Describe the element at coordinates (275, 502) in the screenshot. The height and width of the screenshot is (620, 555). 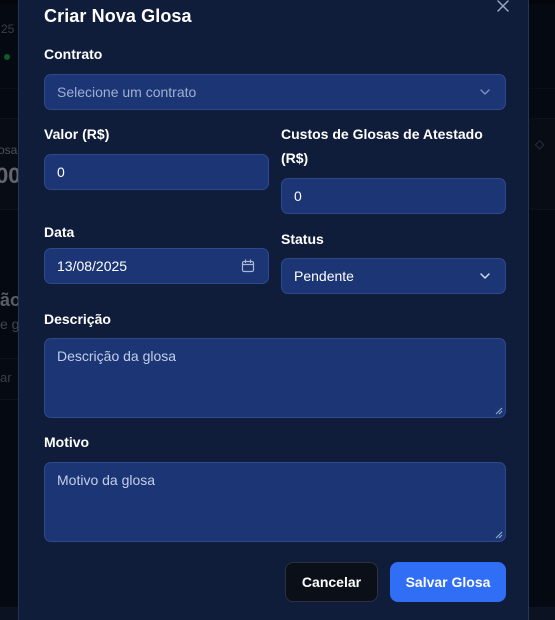
I see `motivo-textarea: Motivo da glosa` at that location.